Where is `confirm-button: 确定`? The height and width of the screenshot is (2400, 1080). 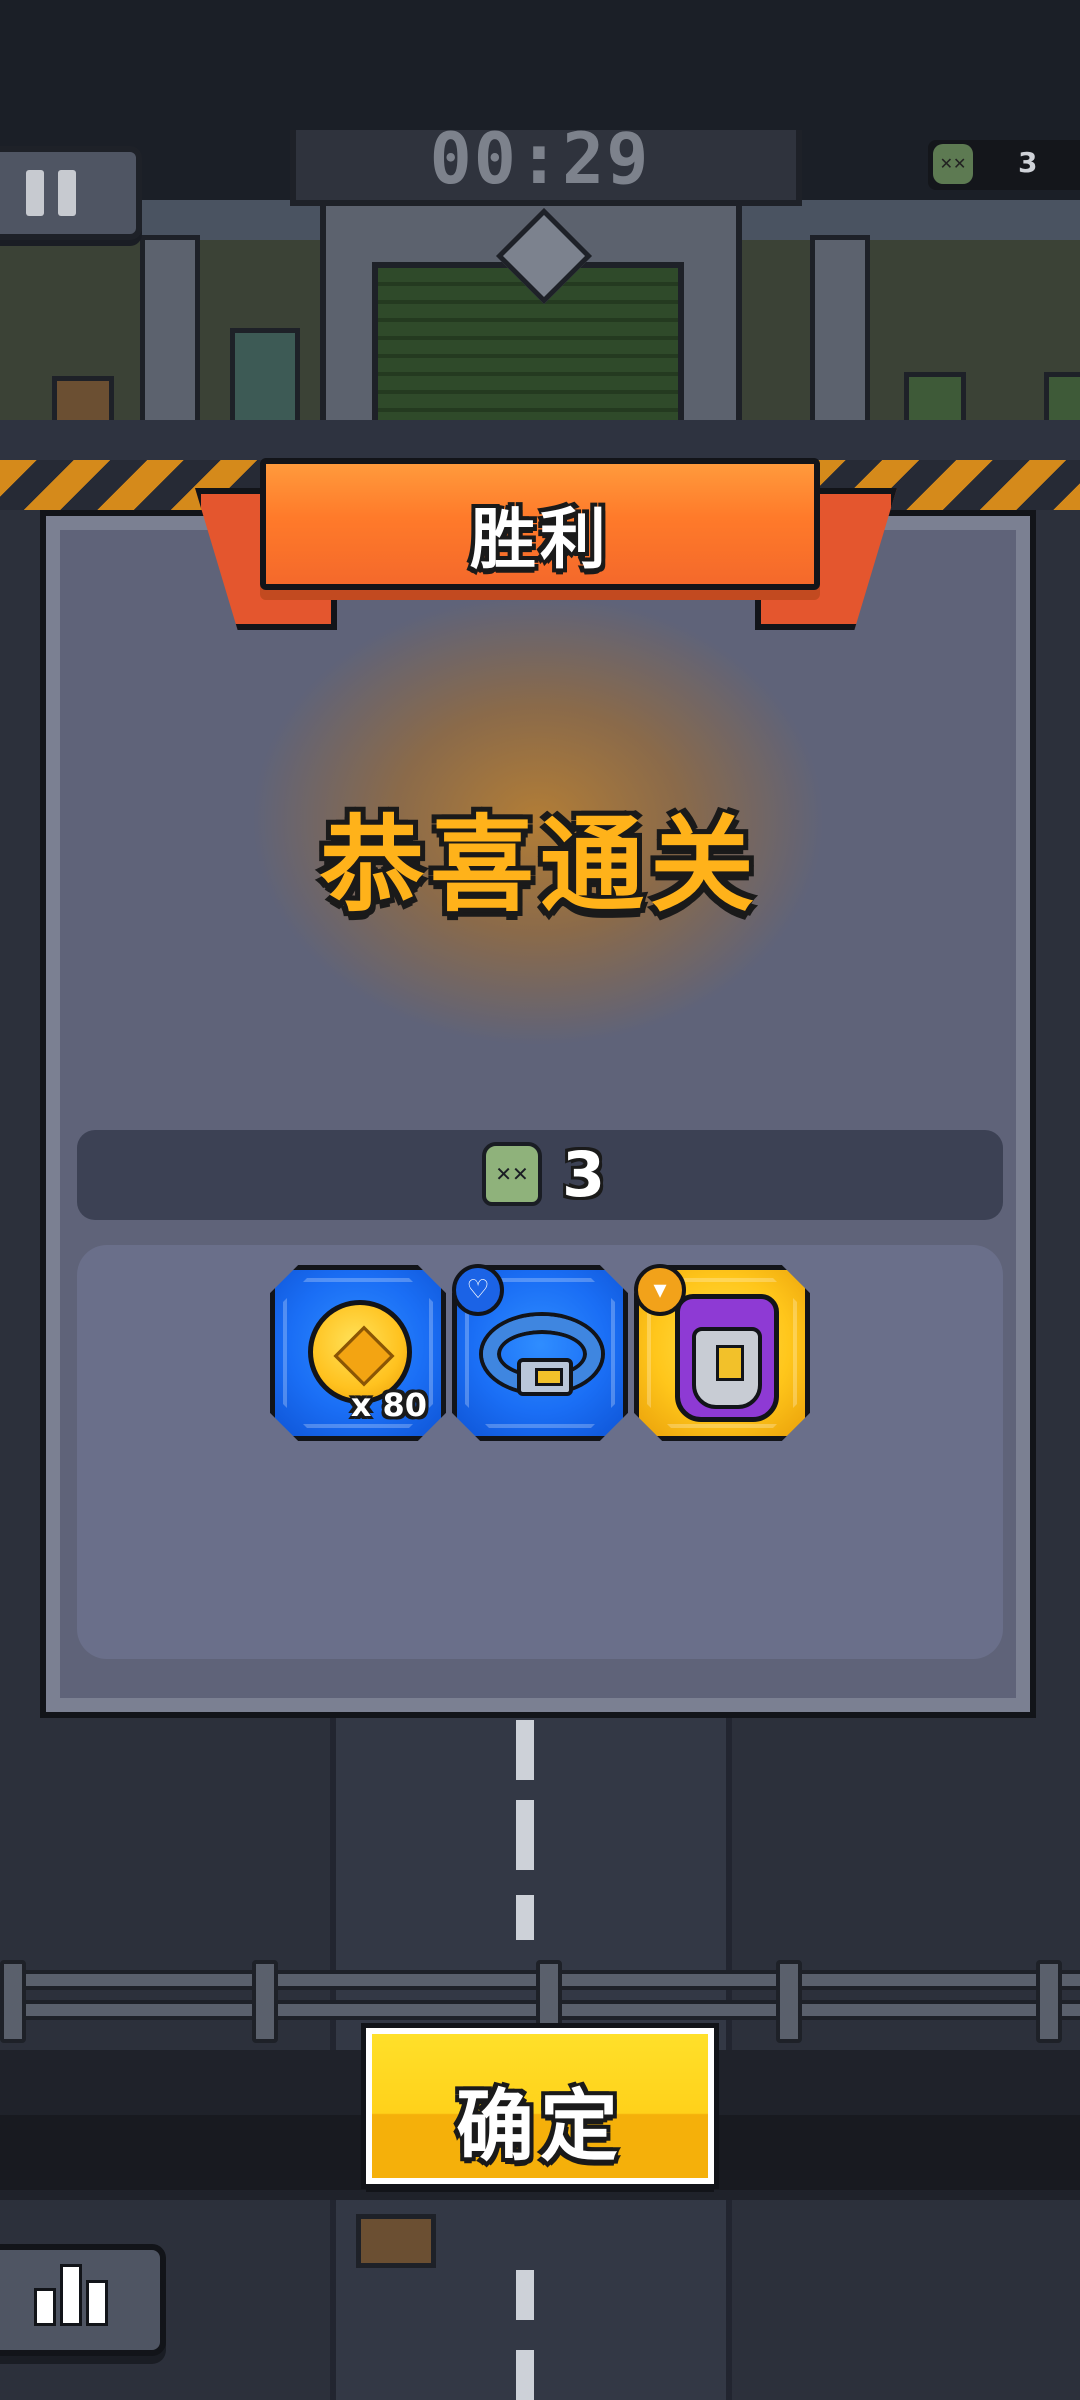
confirm-button: 确定 is located at coordinates (540, 2106).